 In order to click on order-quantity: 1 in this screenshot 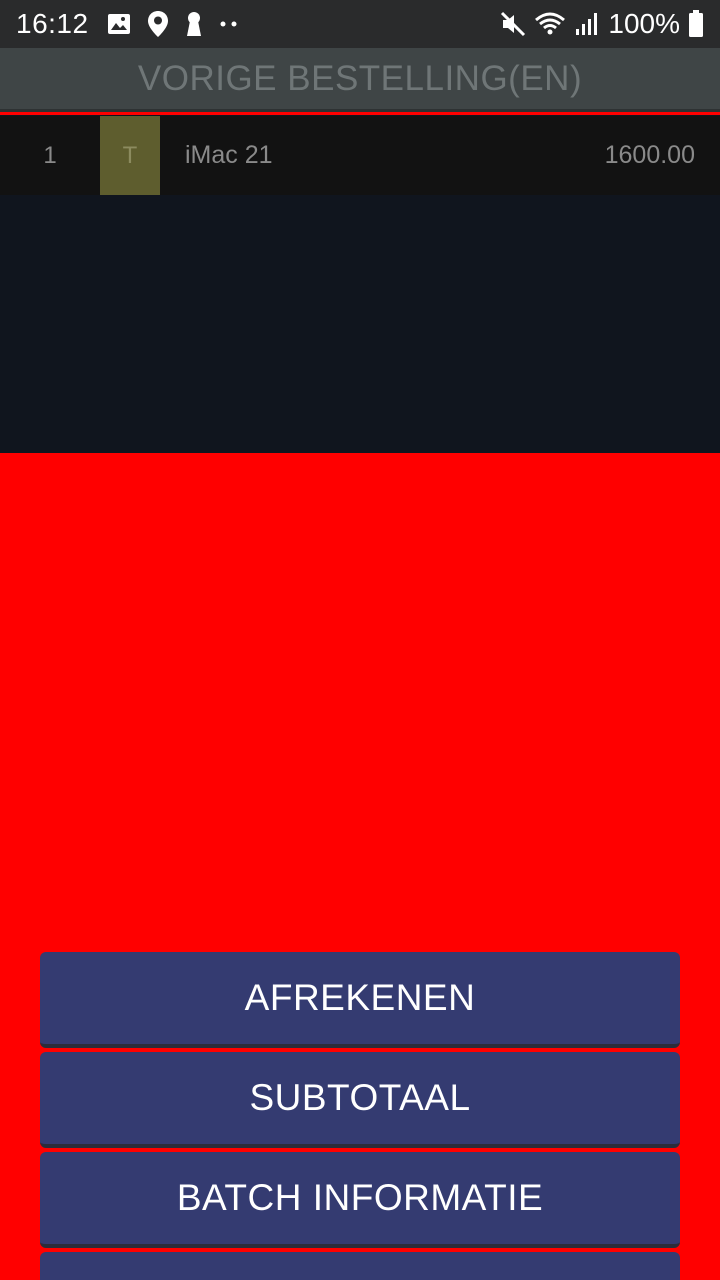, I will do `click(50, 155)`.